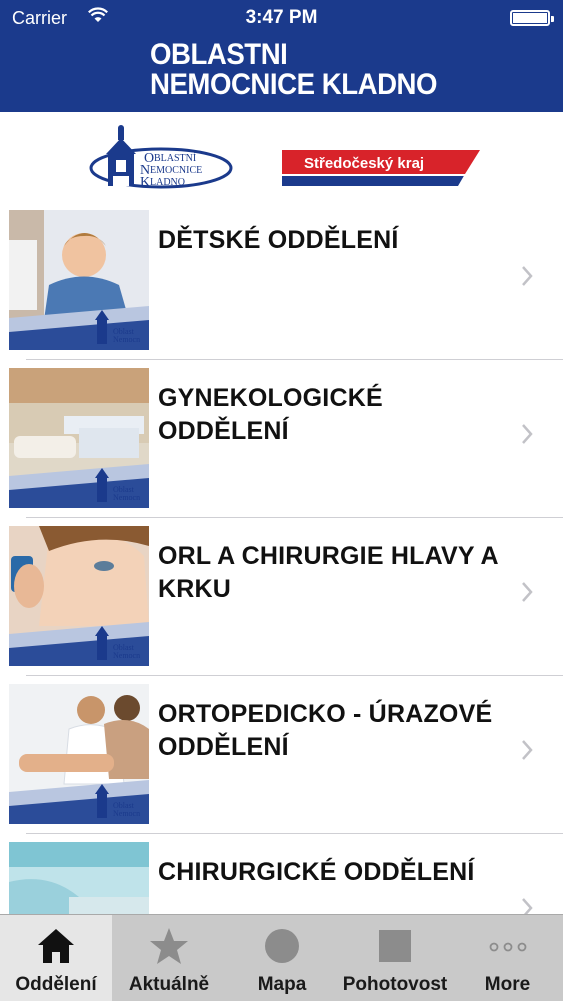 This screenshot has height=1001, width=563. What do you see at coordinates (79, 878) in the screenshot?
I see `department-thumbnail` at bounding box center [79, 878].